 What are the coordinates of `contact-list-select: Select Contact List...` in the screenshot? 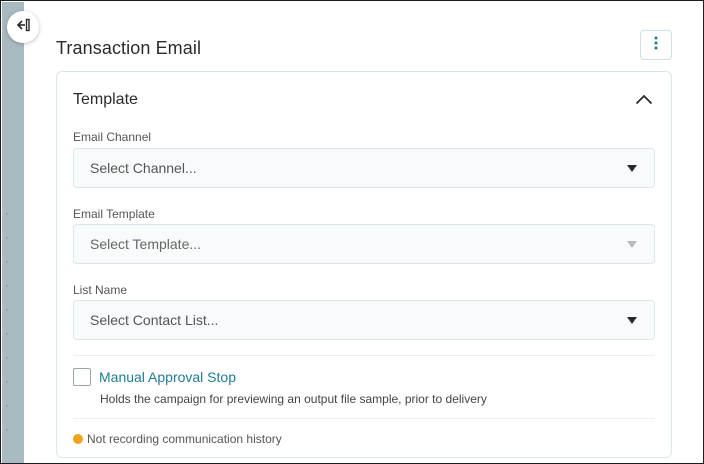 It's located at (364, 320).